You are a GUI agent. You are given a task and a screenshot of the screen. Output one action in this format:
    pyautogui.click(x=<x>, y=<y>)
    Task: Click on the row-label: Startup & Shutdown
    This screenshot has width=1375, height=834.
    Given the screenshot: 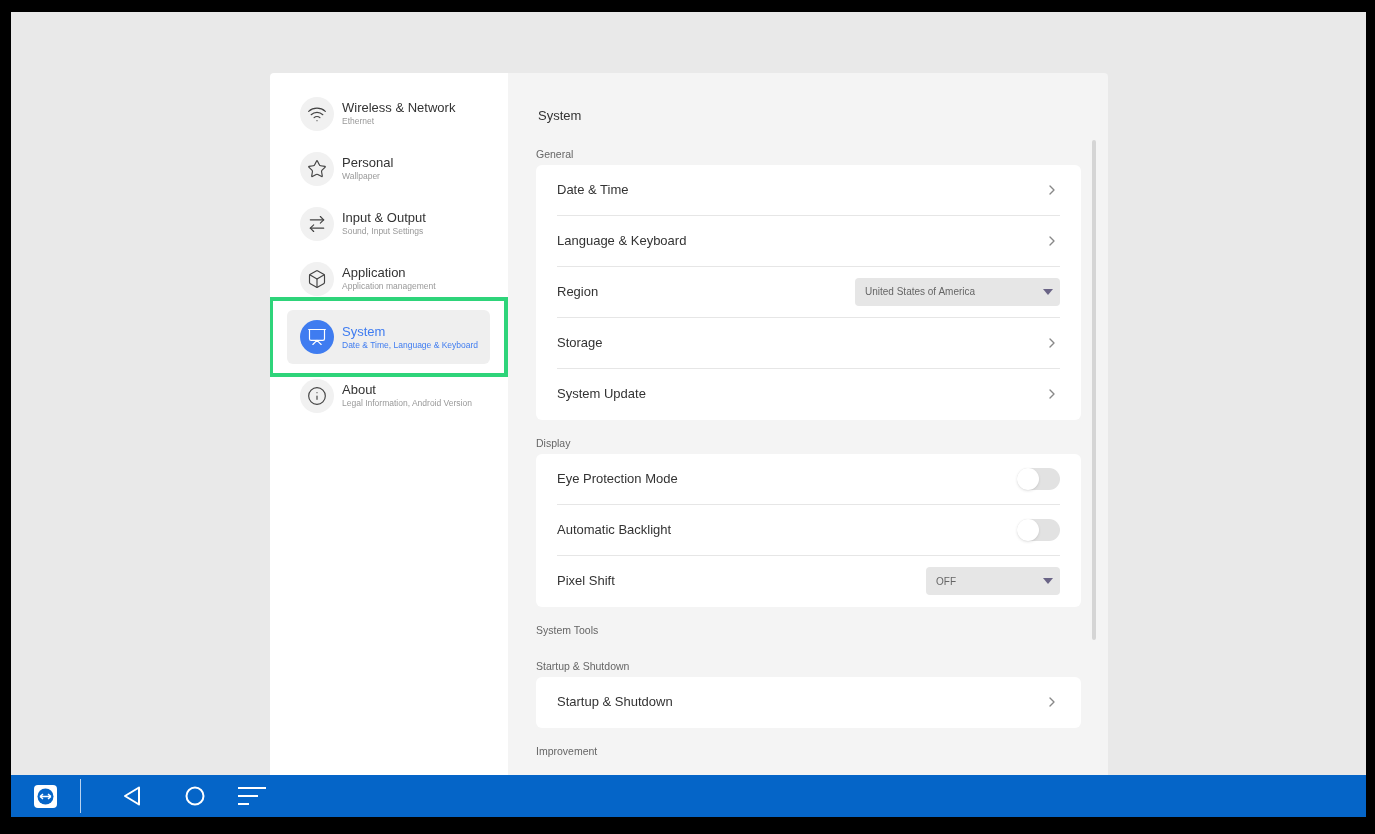 What is the action you would take?
    pyautogui.click(x=615, y=702)
    